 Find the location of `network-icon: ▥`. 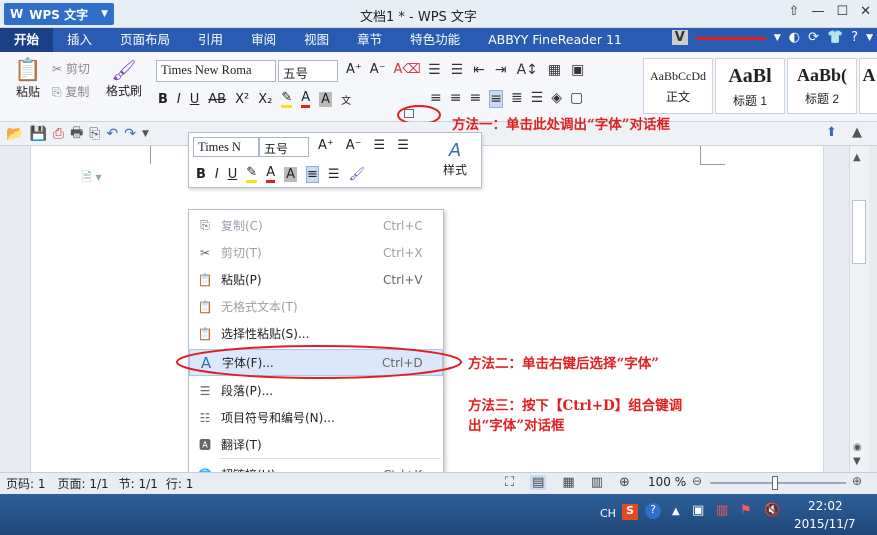

network-icon: ▥ is located at coordinates (722, 510).